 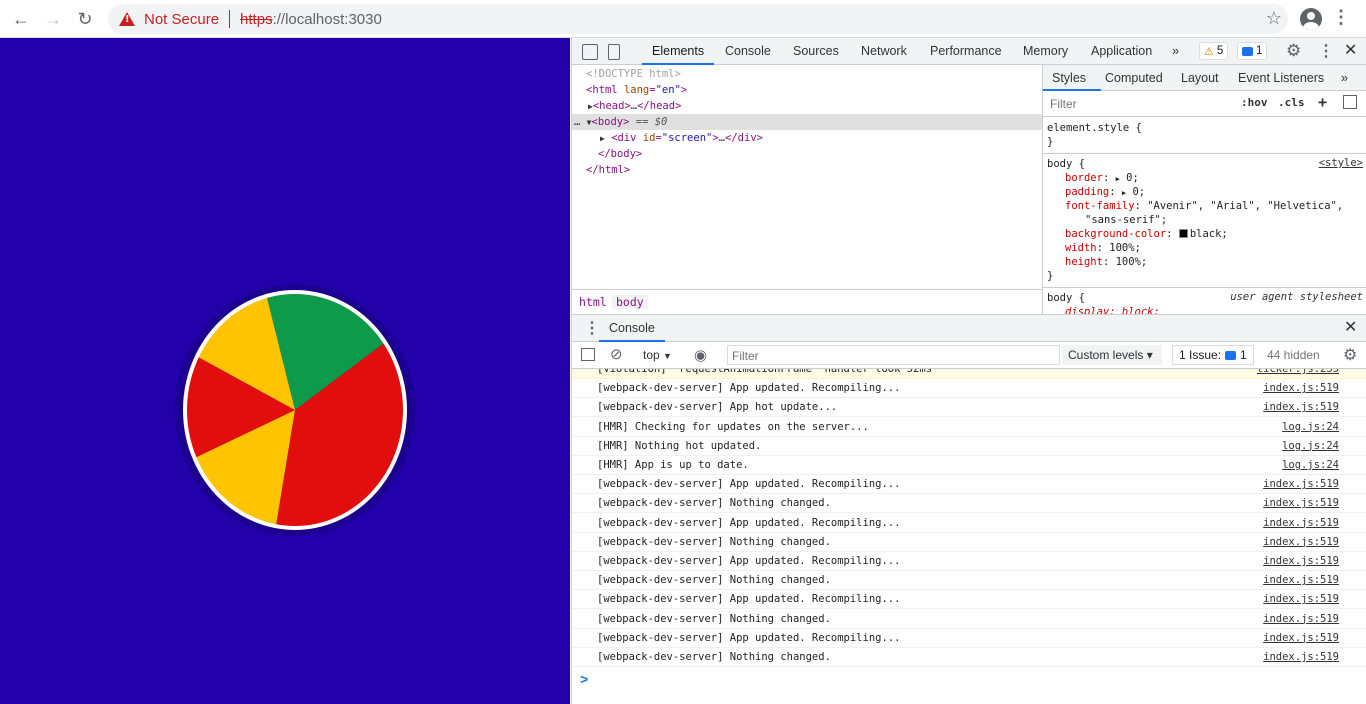 I want to click on url-host: ://localhost:3030, so click(x=327, y=19).